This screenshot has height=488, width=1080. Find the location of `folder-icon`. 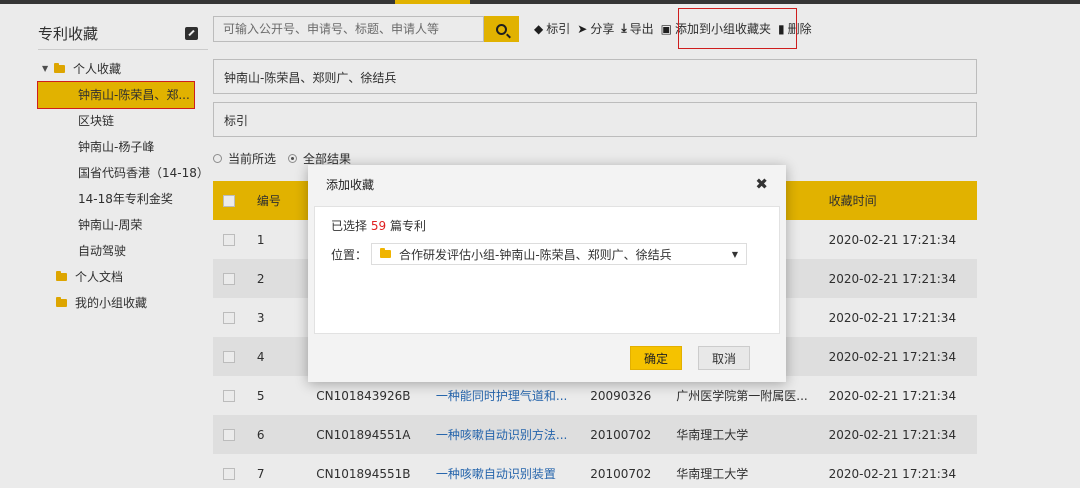

folder-icon is located at coordinates (386, 253).